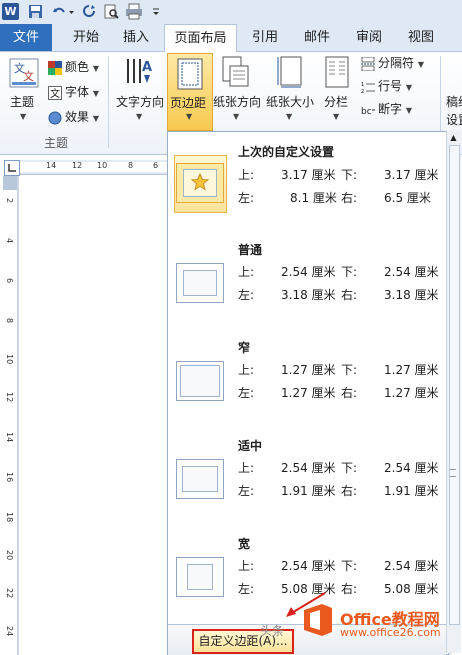 The height and width of the screenshot is (655, 462). I want to click on right-value: 1.91 厘米, so click(411, 491).